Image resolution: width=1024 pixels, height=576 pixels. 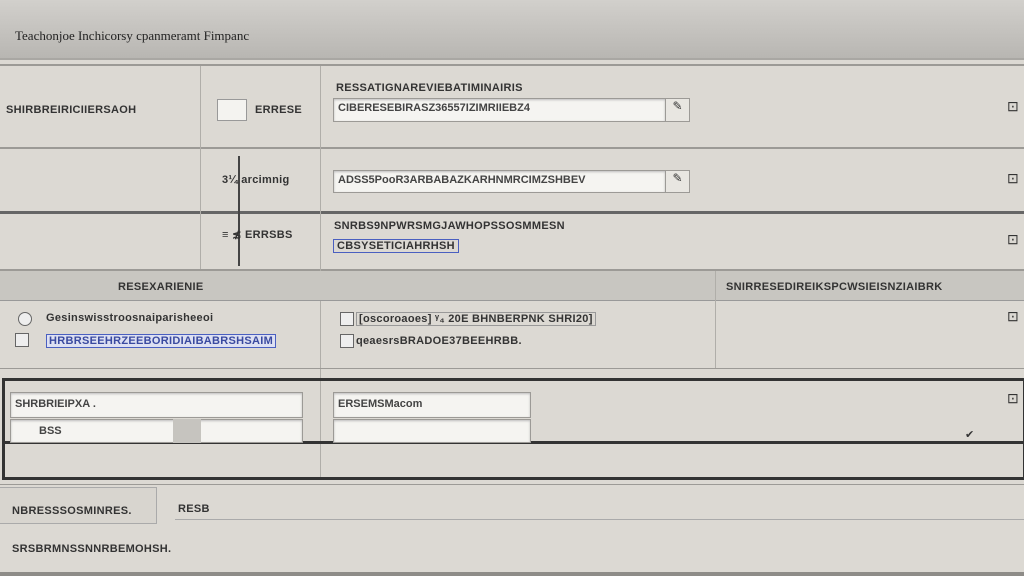 What do you see at coordinates (499, 181) in the screenshot?
I see `row2-input: ADSS5PooR3ARBABAZKARHNMRCIMZSHBEV` at bounding box center [499, 181].